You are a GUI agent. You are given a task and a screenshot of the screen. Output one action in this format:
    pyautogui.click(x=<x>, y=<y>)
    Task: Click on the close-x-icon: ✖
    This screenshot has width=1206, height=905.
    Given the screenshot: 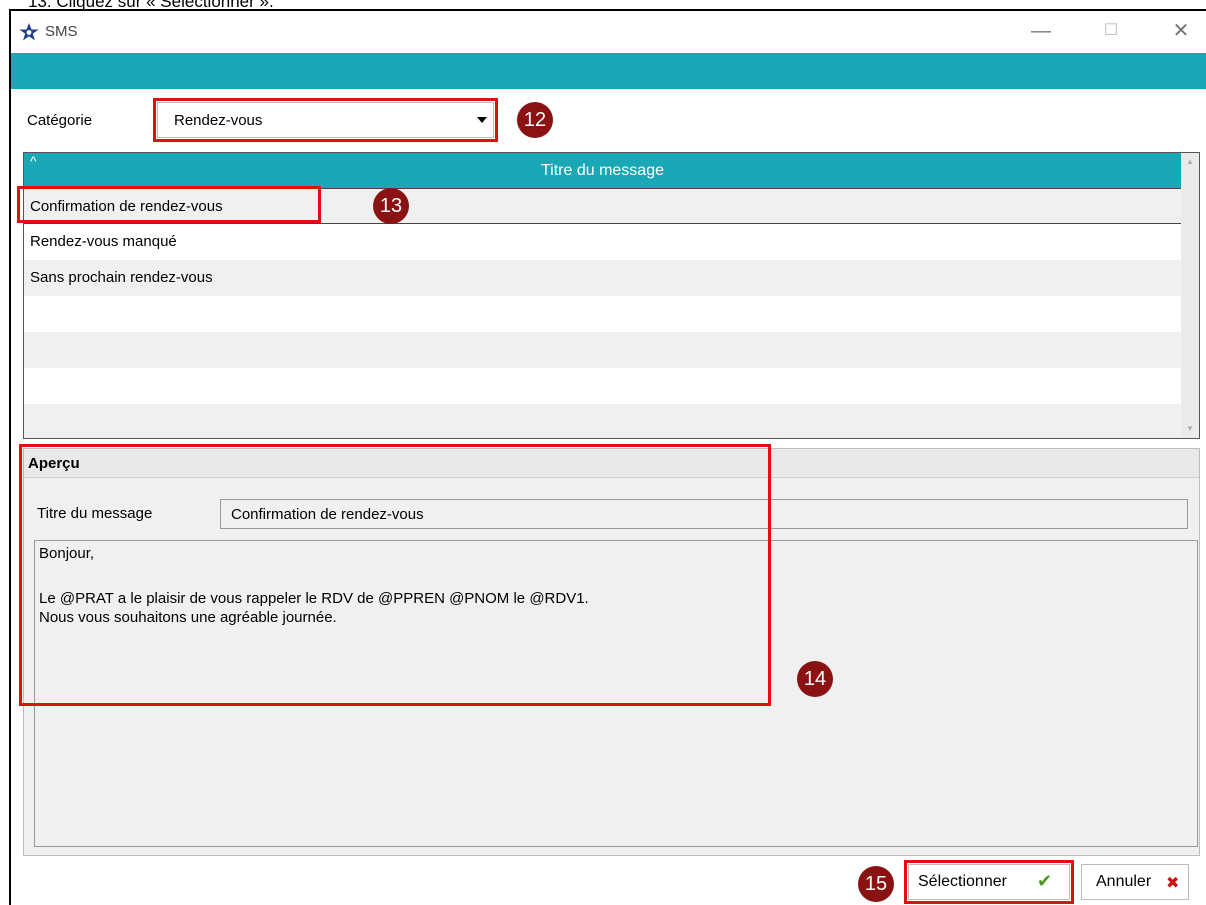 What is the action you would take?
    pyautogui.click(x=1173, y=883)
    